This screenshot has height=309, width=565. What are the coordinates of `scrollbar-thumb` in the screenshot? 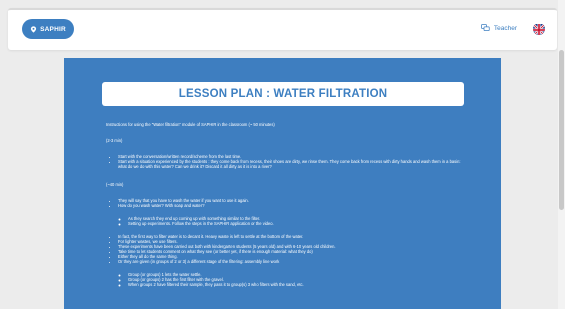 It's located at (561, 130).